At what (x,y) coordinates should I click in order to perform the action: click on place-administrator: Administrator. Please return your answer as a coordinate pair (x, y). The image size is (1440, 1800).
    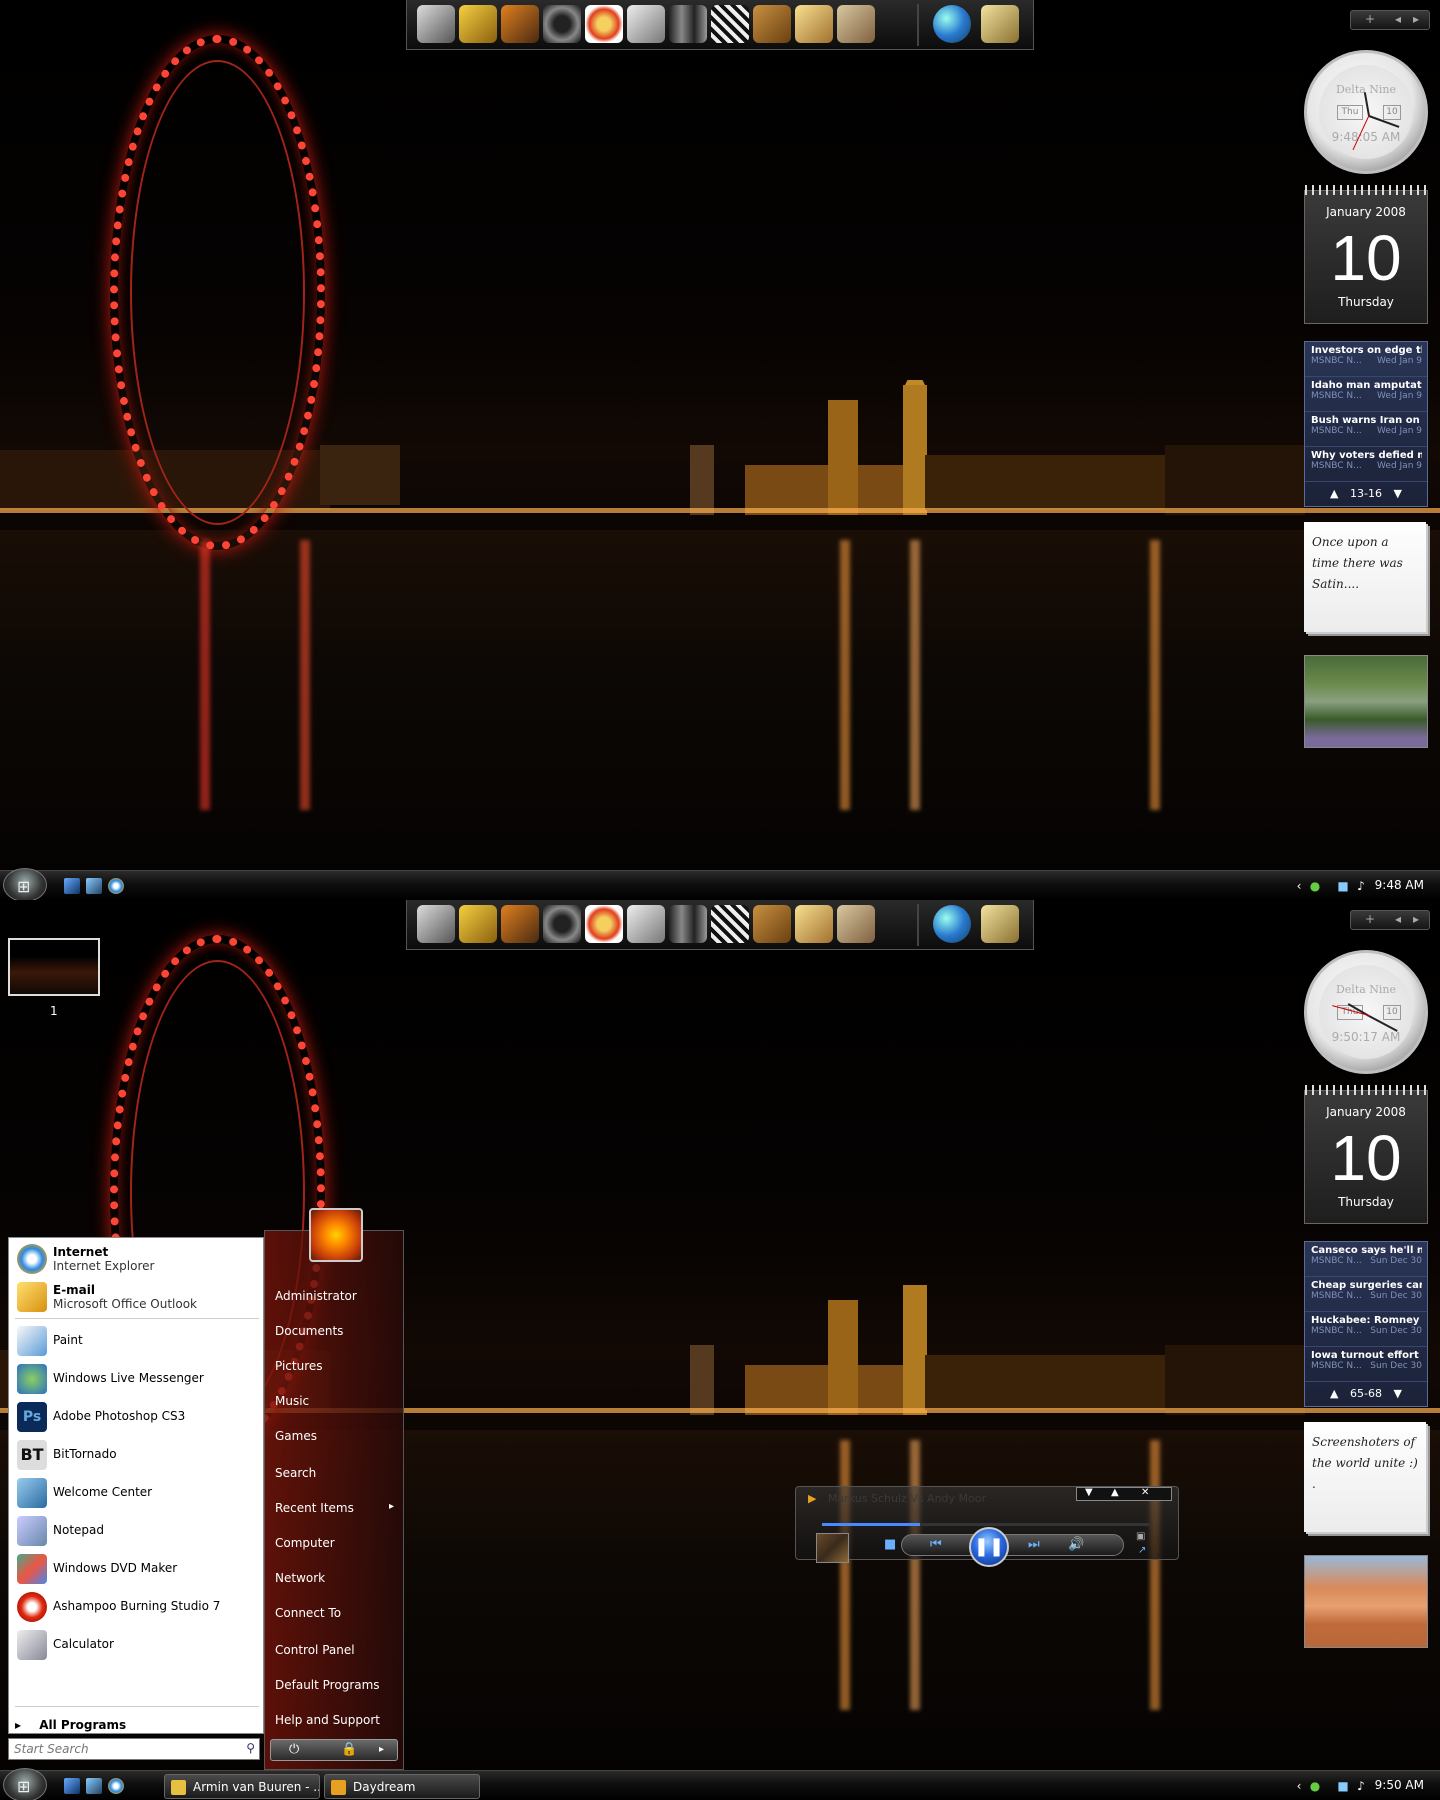
    Looking at the image, I should click on (316, 1296).